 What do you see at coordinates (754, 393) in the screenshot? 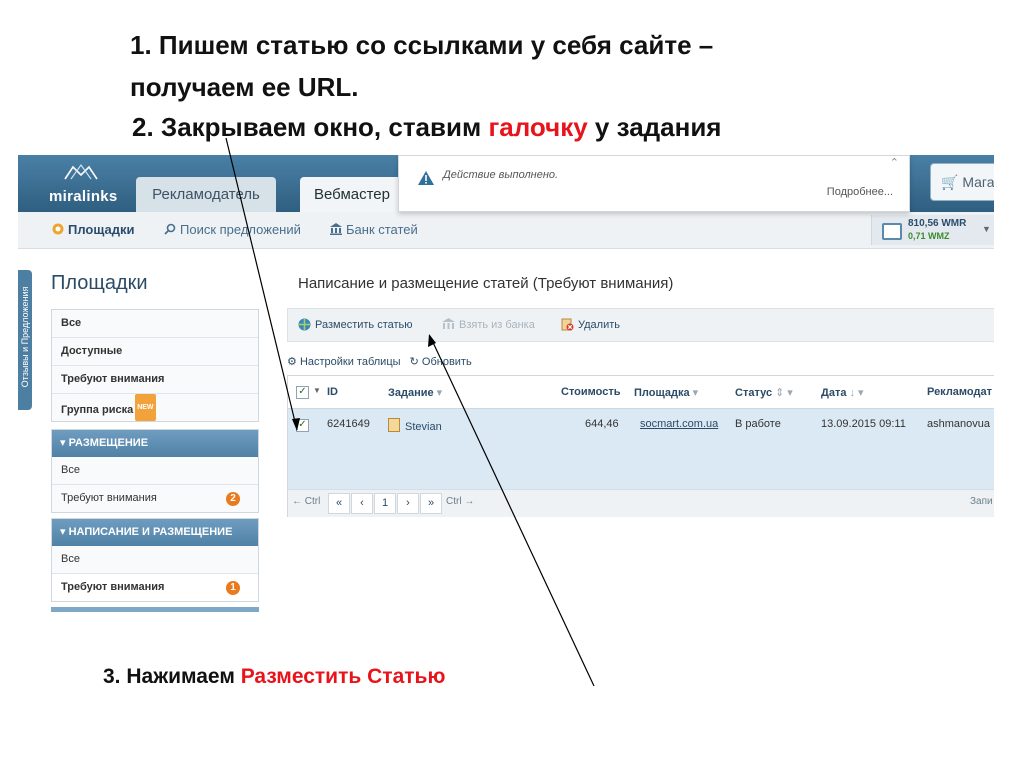
I see `column-status-label: Статус` at bounding box center [754, 393].